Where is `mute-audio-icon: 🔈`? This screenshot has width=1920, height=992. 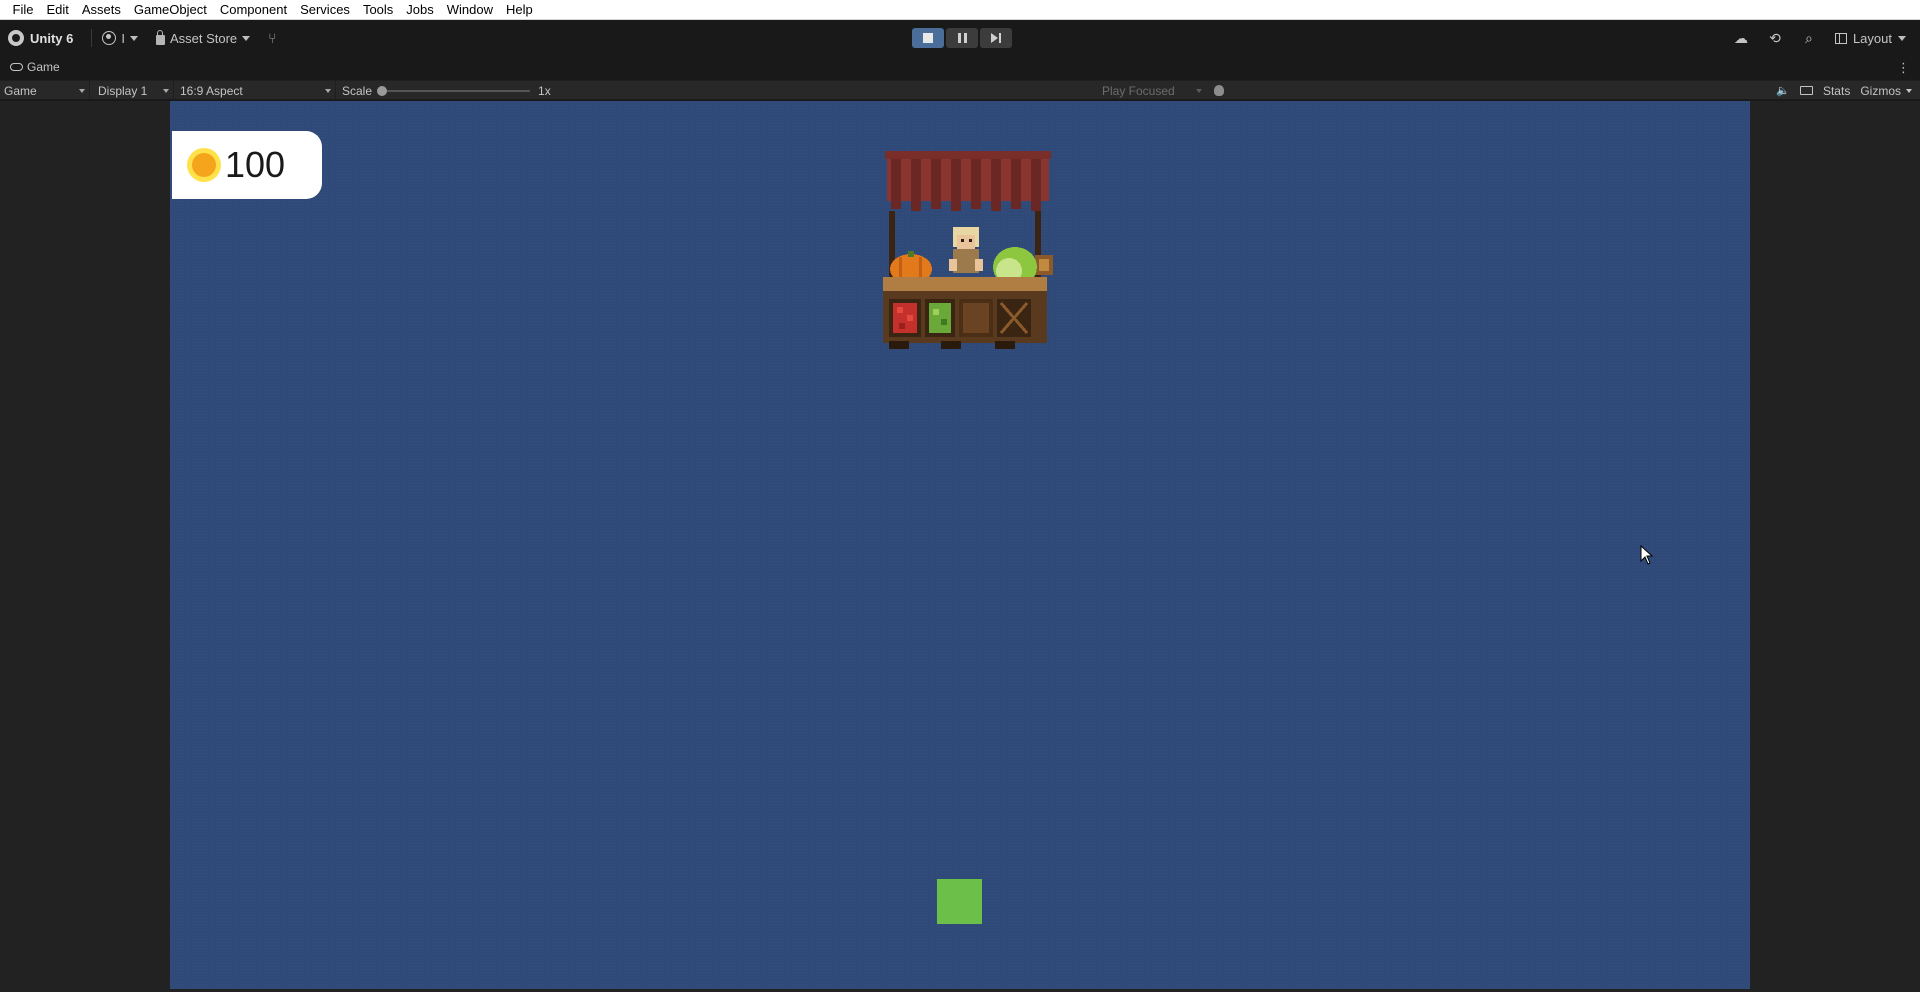 mute-audio-icon: 🔈 is located at coordinates (1783, 90).